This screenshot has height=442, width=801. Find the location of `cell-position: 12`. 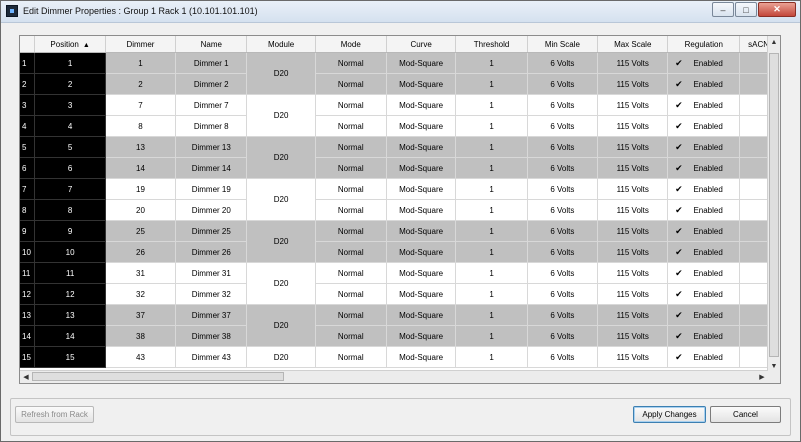

cell-position: 12 is located at coordinates (70, 294).